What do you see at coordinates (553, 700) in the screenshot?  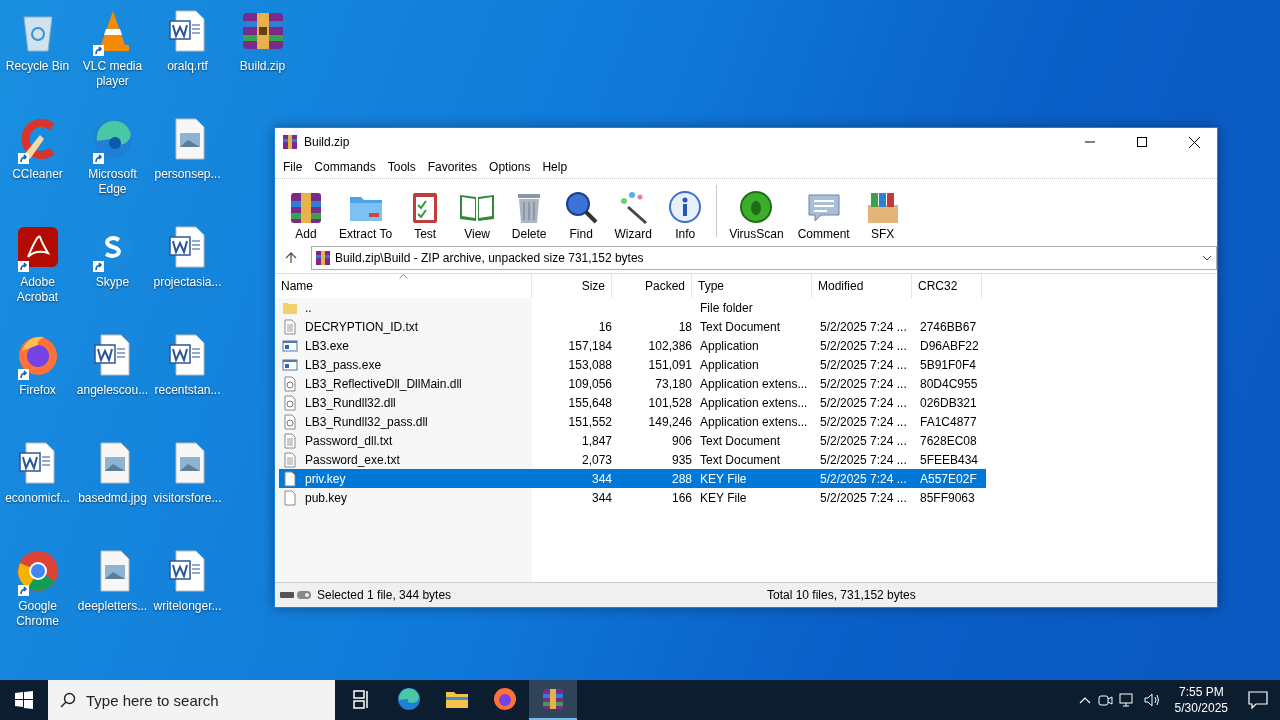 I see `taskbar-app` at bounding box center [553, 700].